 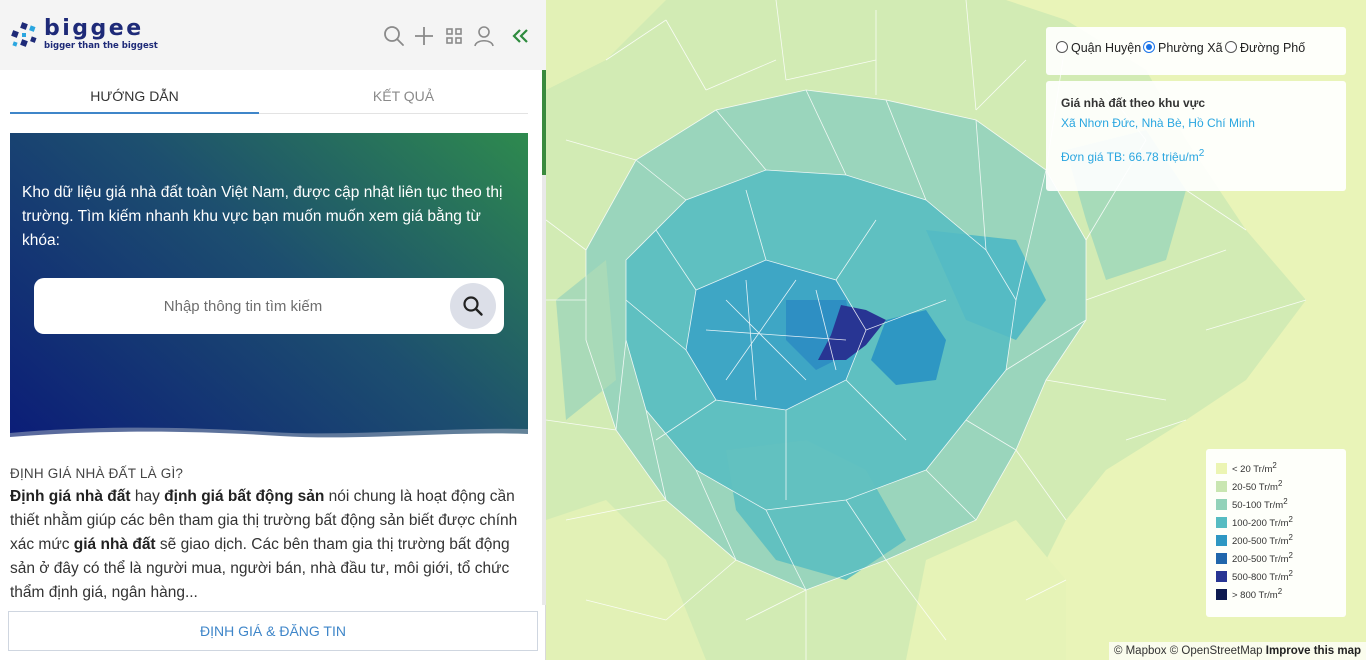 I want to click on header-bar: biggee bigger than the biggest, so click(x=273, y=35).